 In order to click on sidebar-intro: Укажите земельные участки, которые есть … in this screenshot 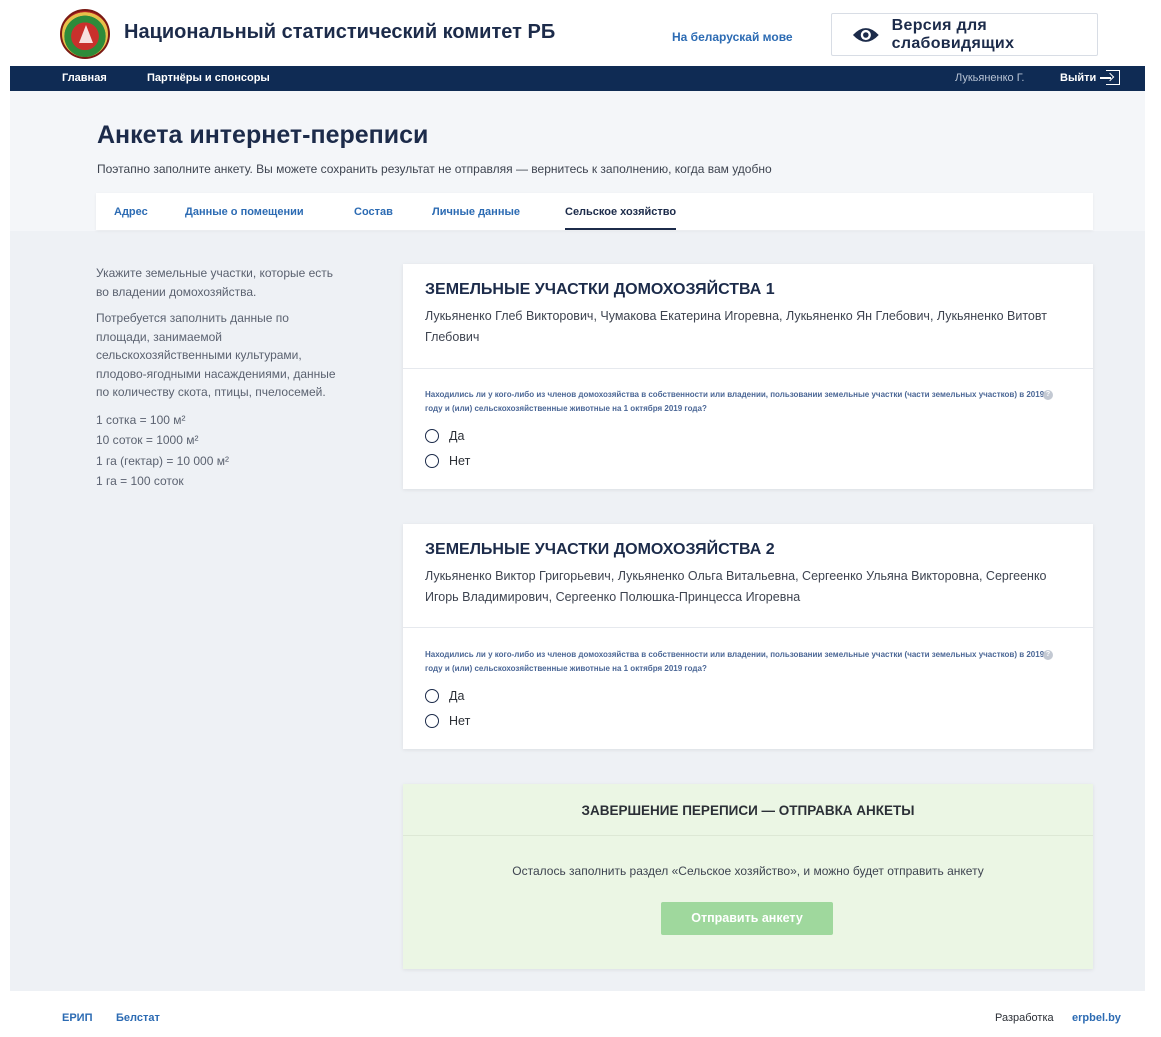, I will do `click(215, 282)`.